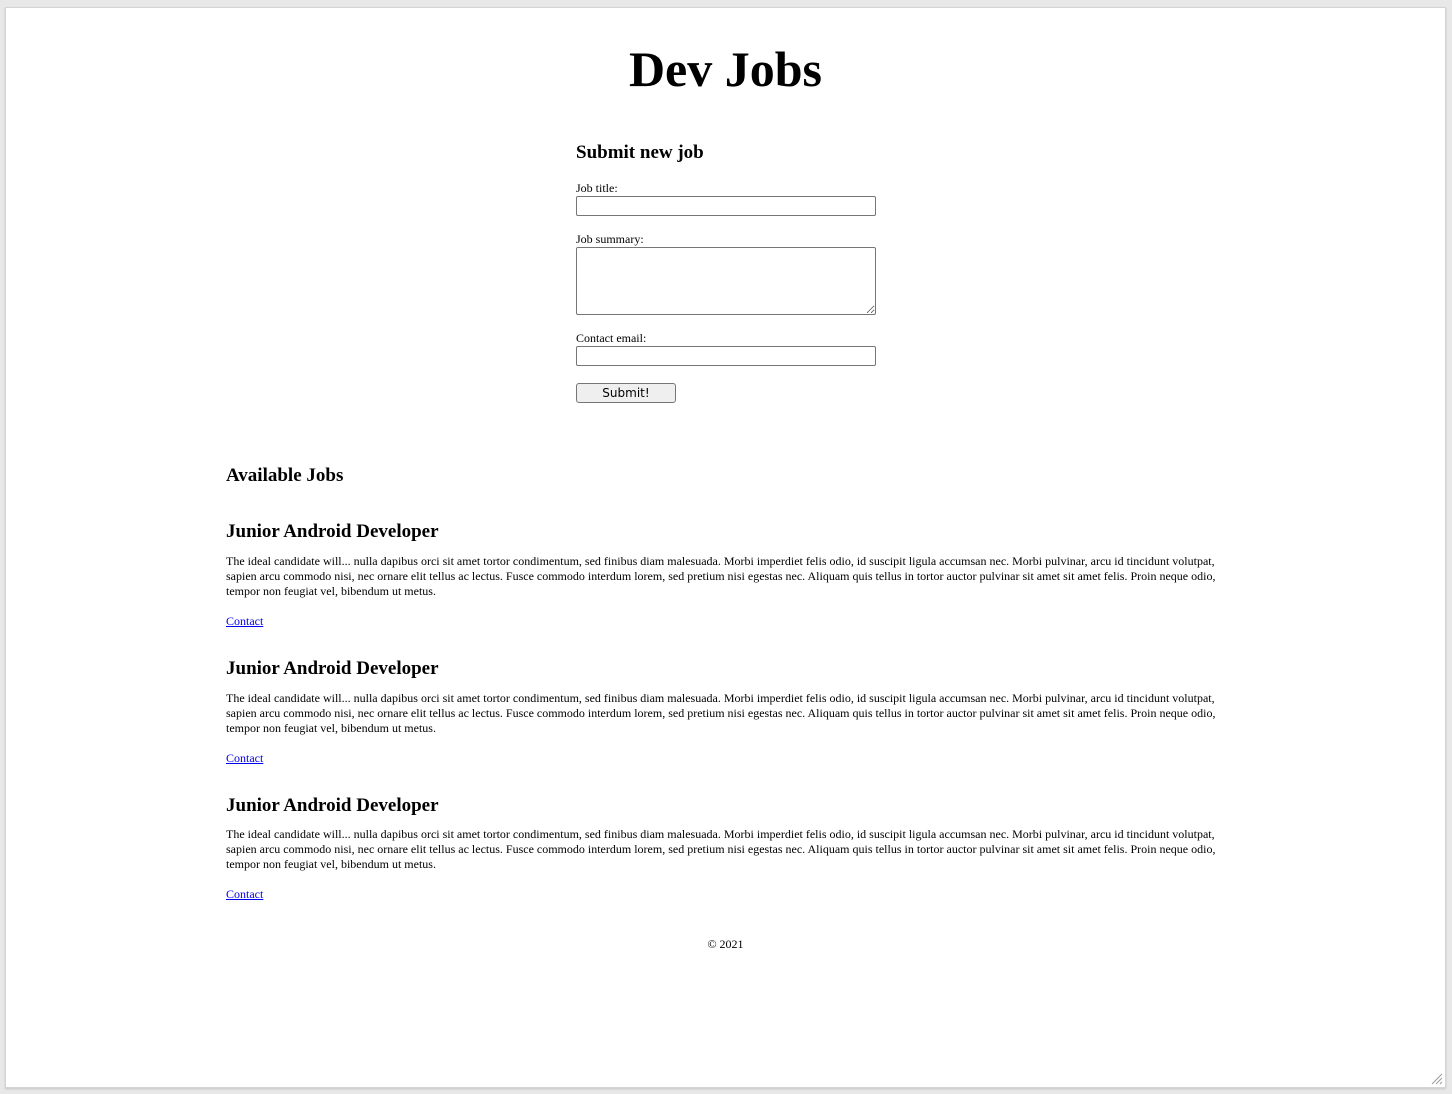 This screenshot has height=1094, width=1452. I want to click on form-heading: Submit new job, so click(640, 152).